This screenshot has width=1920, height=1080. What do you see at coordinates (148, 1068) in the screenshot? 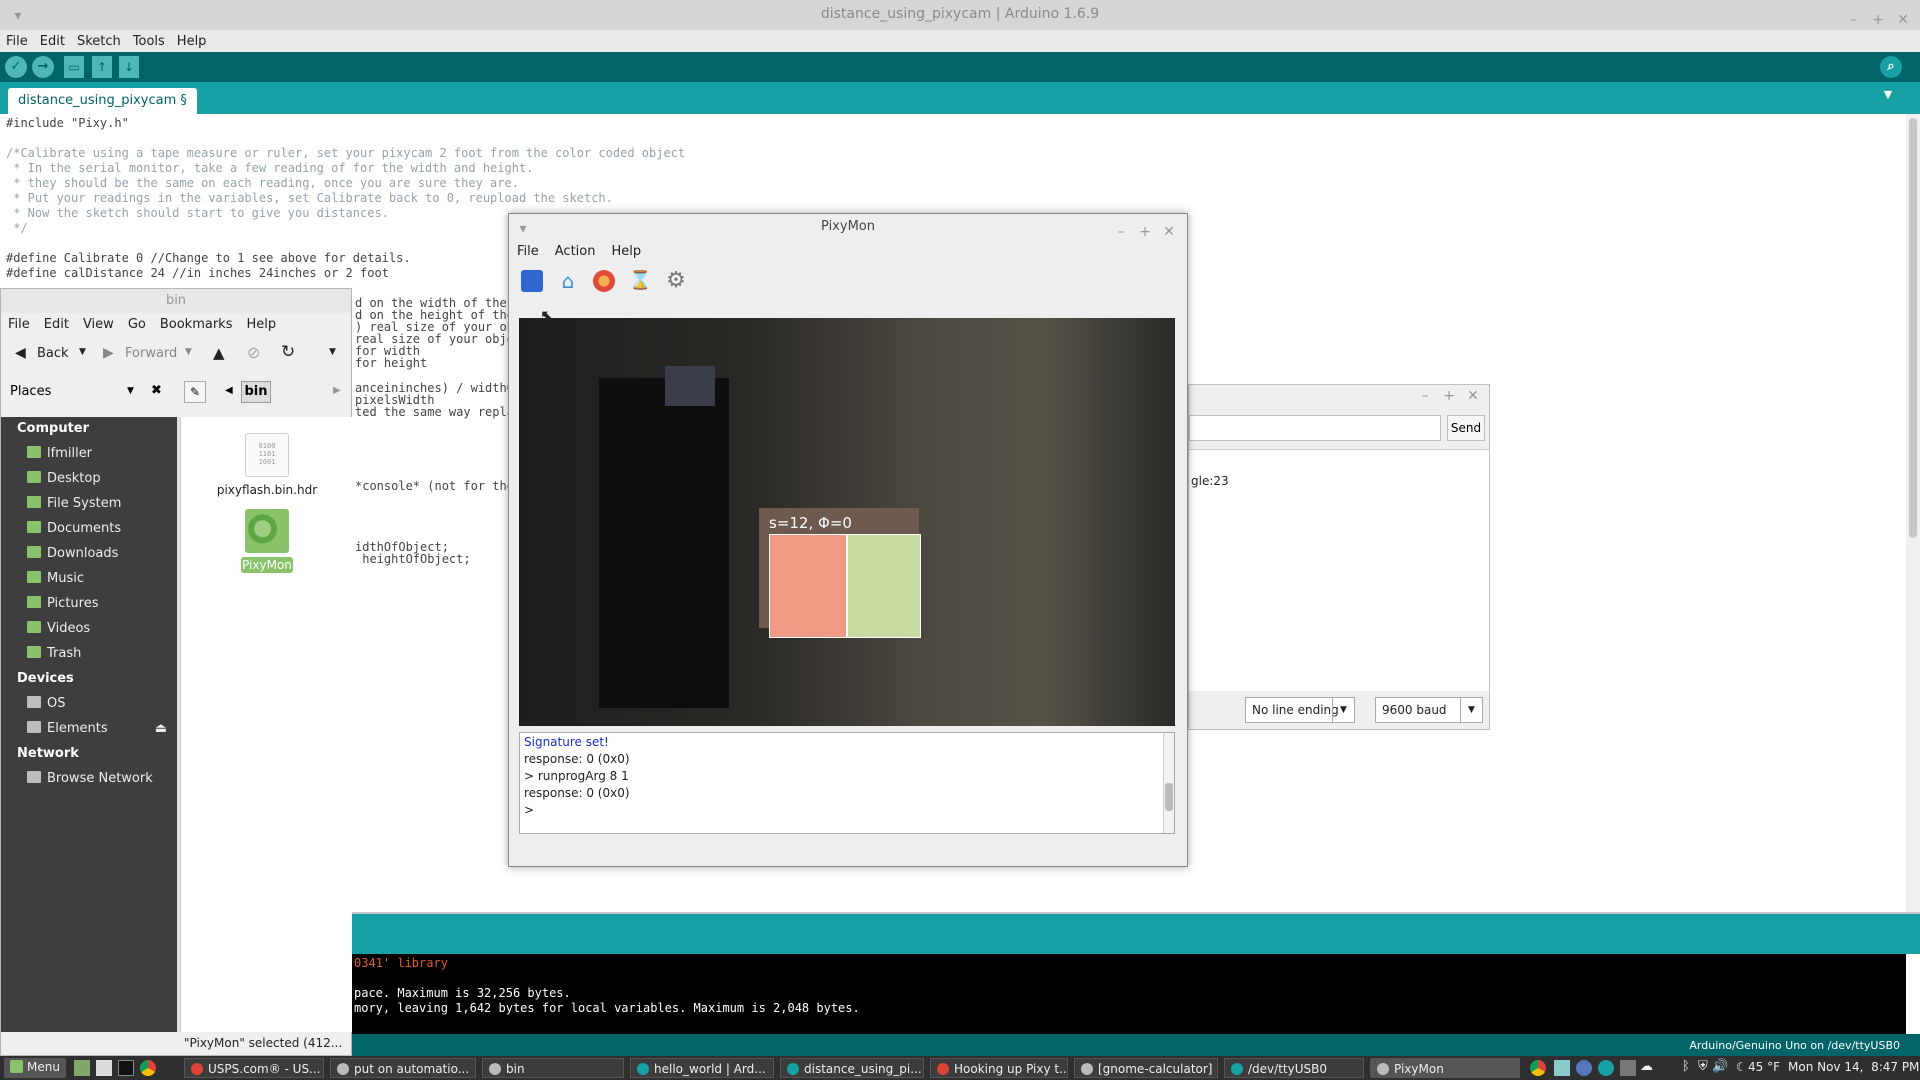
I see `chrome-launcher-icon` at bounding box center [148, 1068].